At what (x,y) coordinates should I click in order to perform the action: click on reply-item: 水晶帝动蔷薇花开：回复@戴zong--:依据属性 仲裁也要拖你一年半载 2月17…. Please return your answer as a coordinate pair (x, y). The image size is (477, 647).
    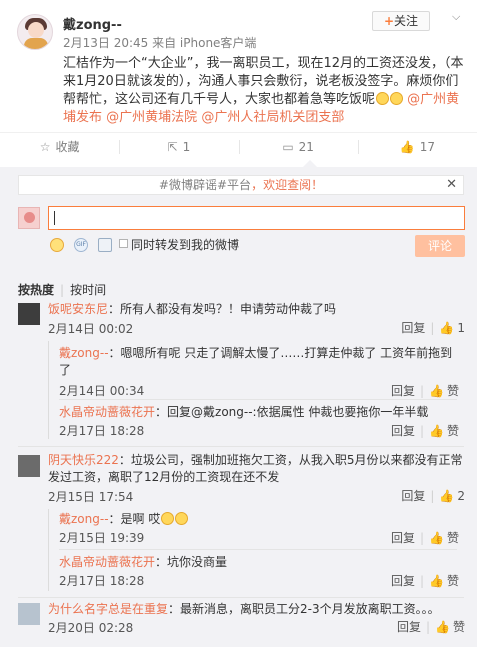
    Looking at the image, I should click on (259, 421).